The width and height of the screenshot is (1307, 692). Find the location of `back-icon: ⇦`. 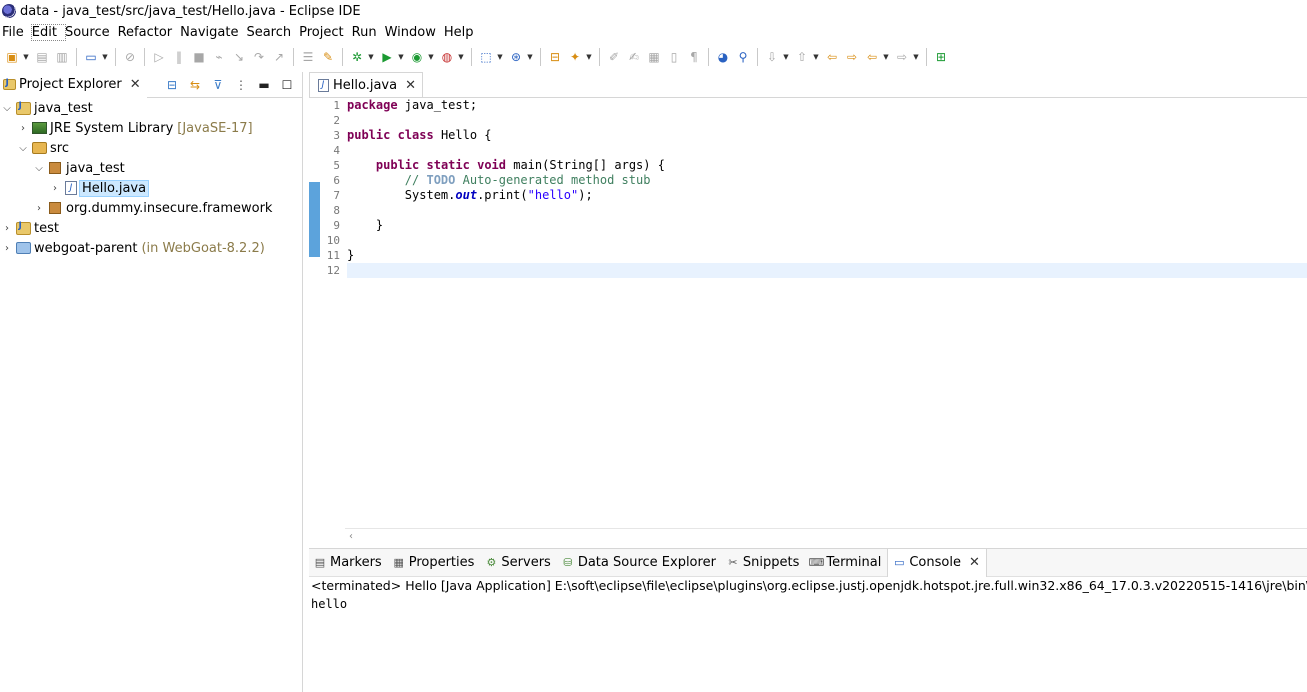

back-icon: ⇦ is located at coordinates (872, 57).